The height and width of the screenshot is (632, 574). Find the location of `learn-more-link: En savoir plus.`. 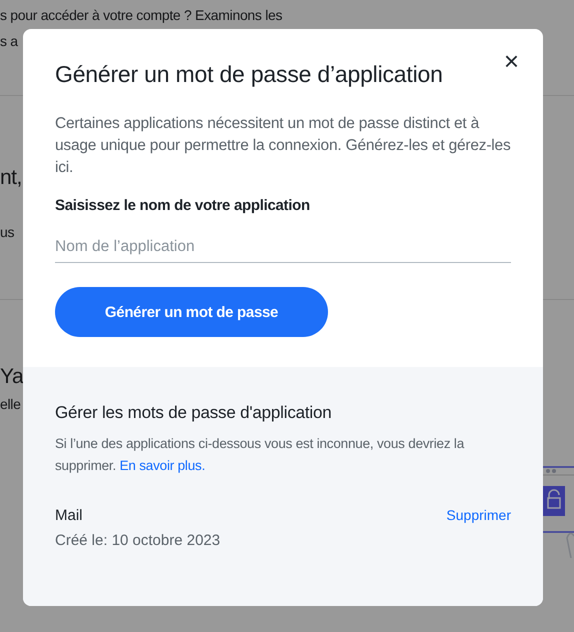

learn-more-link: En savoir plus. is located at coordinates (163, 465).